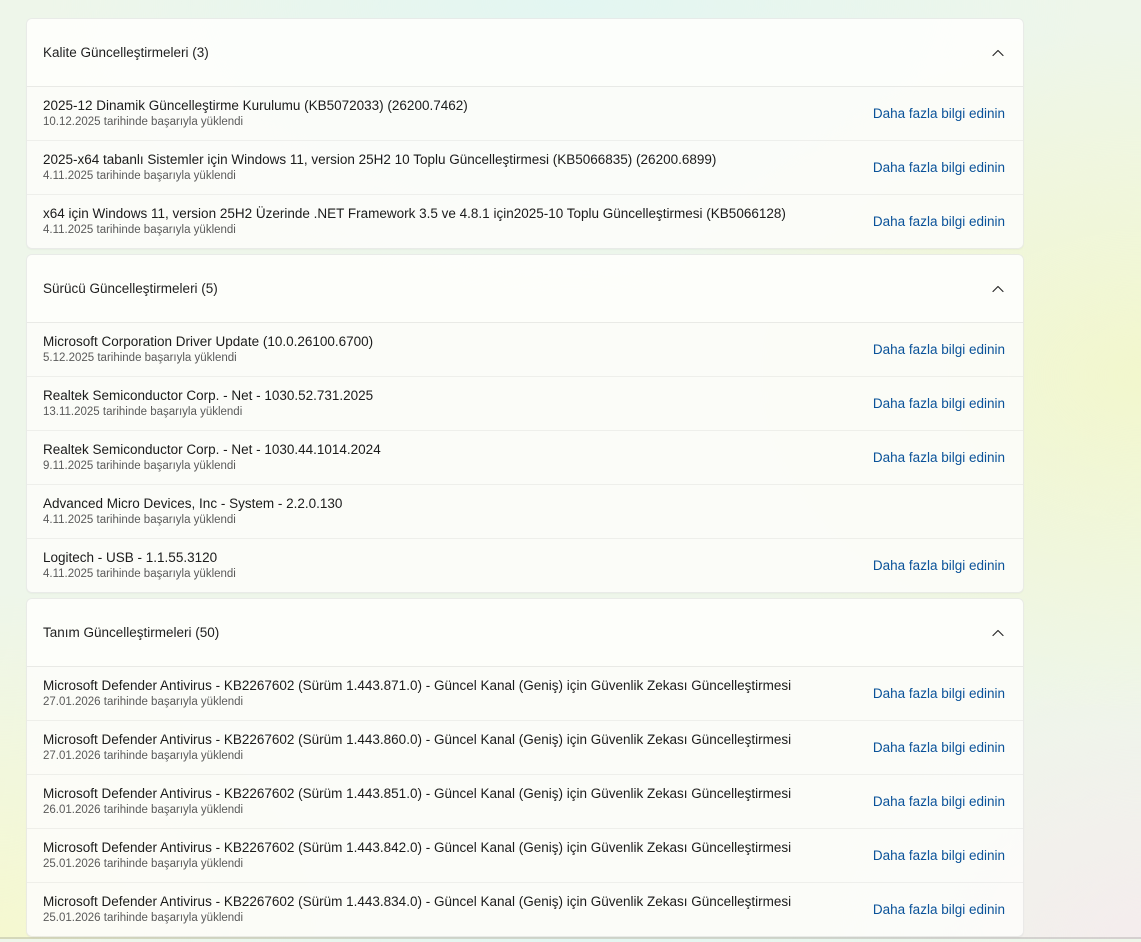 The image size is (1141, 942). I want to click on update-install-date: 10.12.2025 tarihinde başarıyla yüklendi, so click(143, 122).